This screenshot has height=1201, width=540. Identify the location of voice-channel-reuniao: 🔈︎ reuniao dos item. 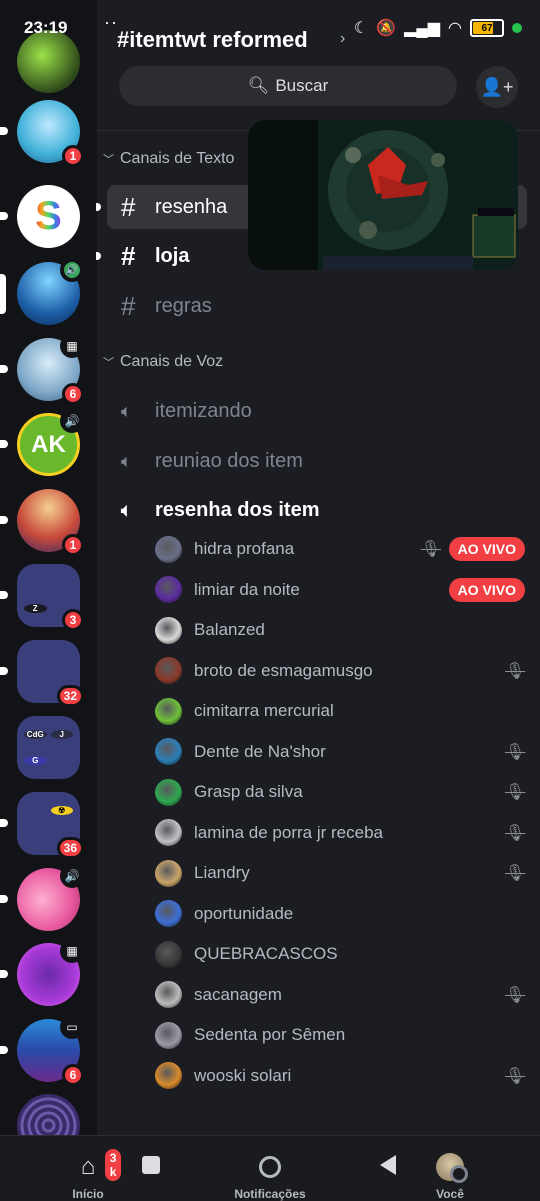
(317, 461).